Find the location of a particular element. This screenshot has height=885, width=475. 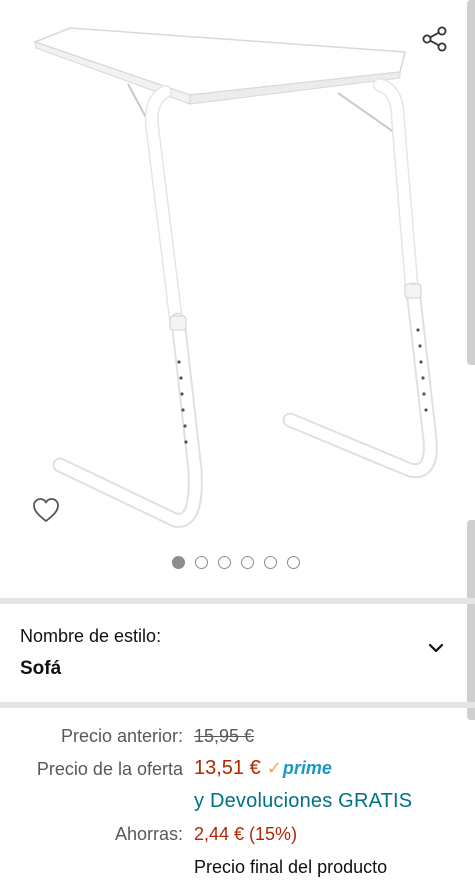

offer-price-value: 13,51 € is located at coordinates (227, 768).